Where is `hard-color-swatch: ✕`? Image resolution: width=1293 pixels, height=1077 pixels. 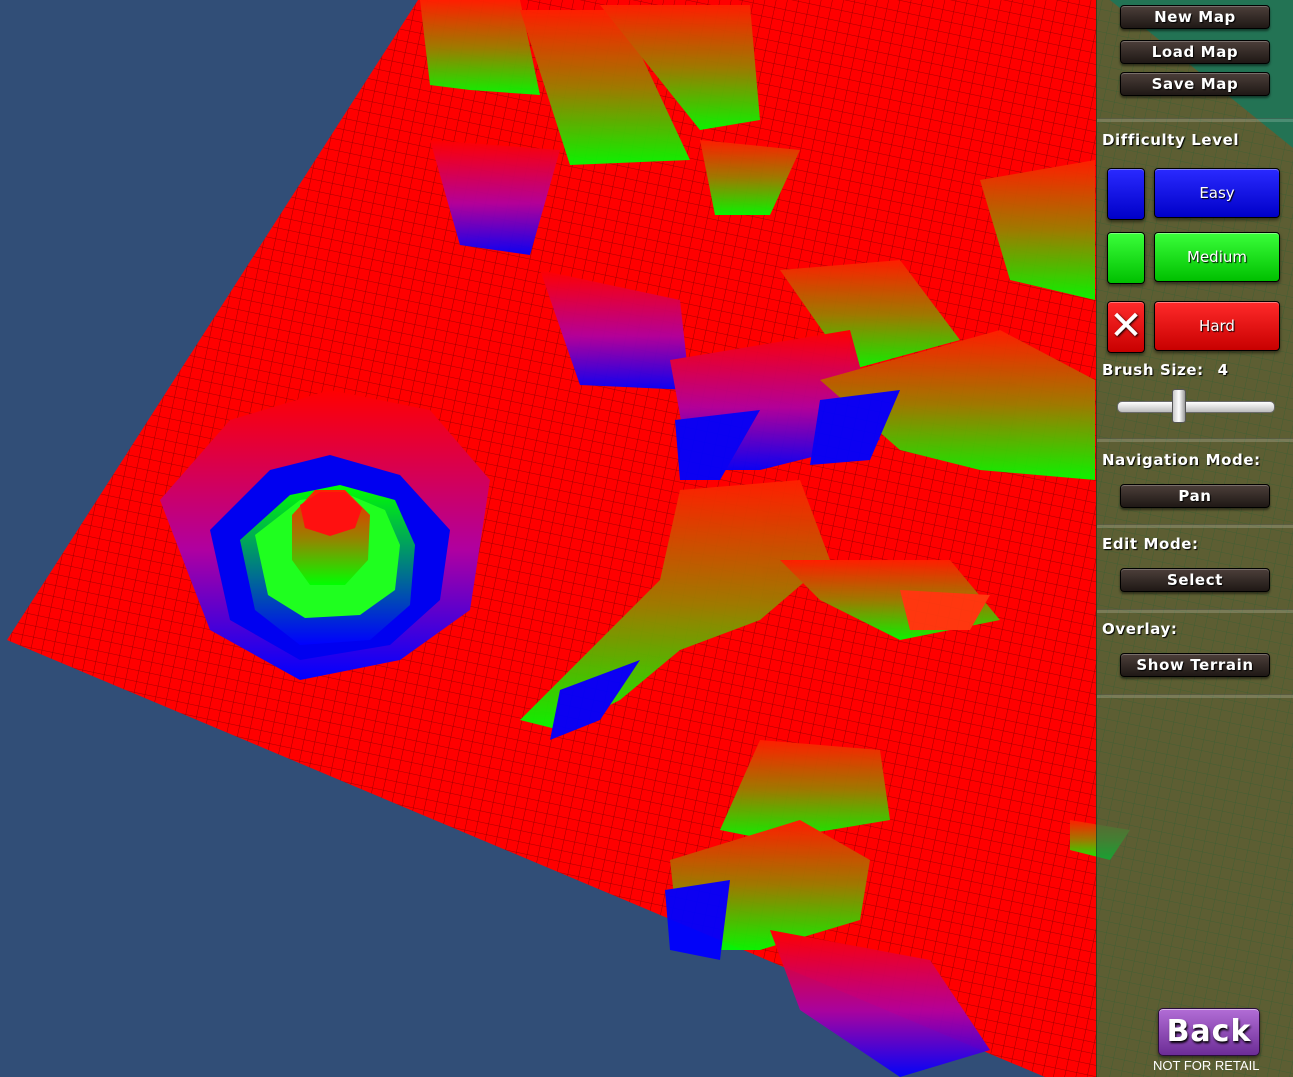
hard-color-swatch: ✕ is located at coordinates (1126, 327).